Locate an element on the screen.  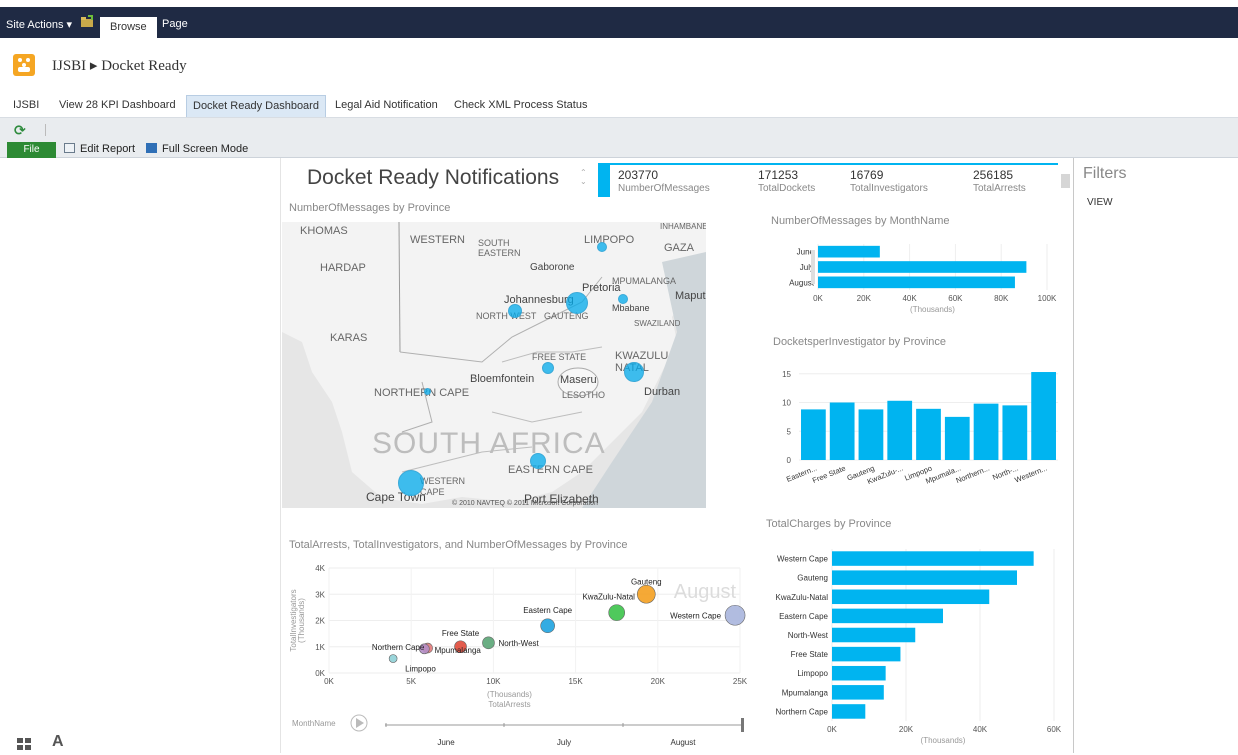
edit-report-button: Edit Report is located at coordinates (99, 149).